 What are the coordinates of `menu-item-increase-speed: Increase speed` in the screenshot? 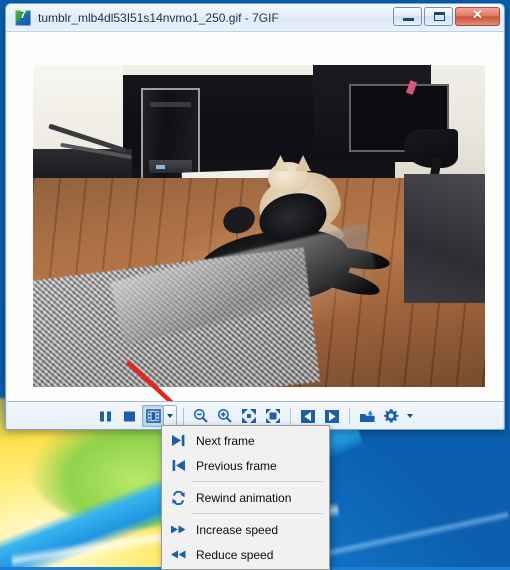 It's located at (245, 529).